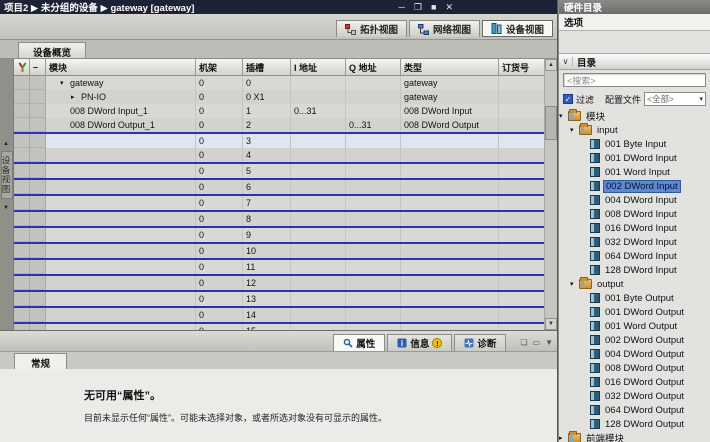  What do you see at coordinates (121, 83) in the screenshot?
I see `module-cell: ▾ gateway` at bounding box center [121, 83].